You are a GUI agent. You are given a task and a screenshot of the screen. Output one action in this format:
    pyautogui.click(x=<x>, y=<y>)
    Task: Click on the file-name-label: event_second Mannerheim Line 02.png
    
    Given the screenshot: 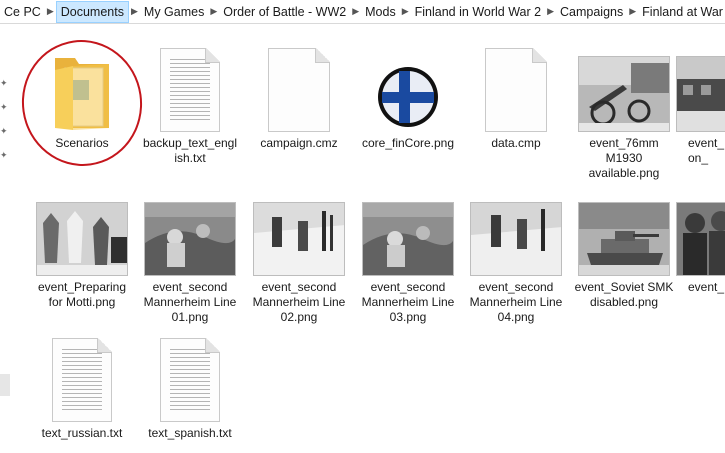 What is the action you would take?
    pyautogui.click(x=299, y=302)
    